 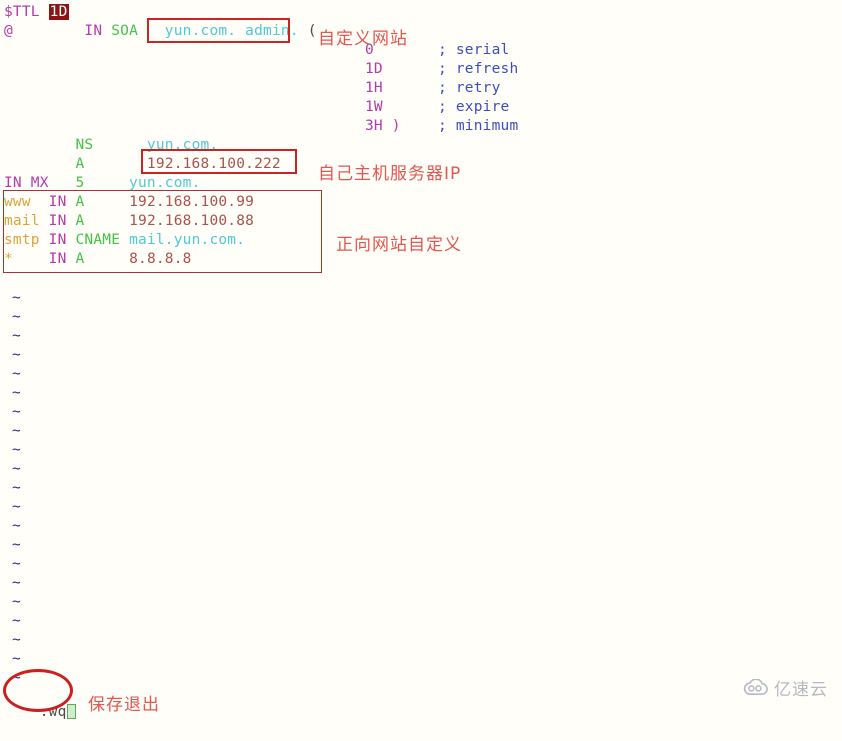 What do you see at coordinates (22, 240) in the screenshot?
I see `line-smtp-token-0: smtp` at bounding box center [22, 240].